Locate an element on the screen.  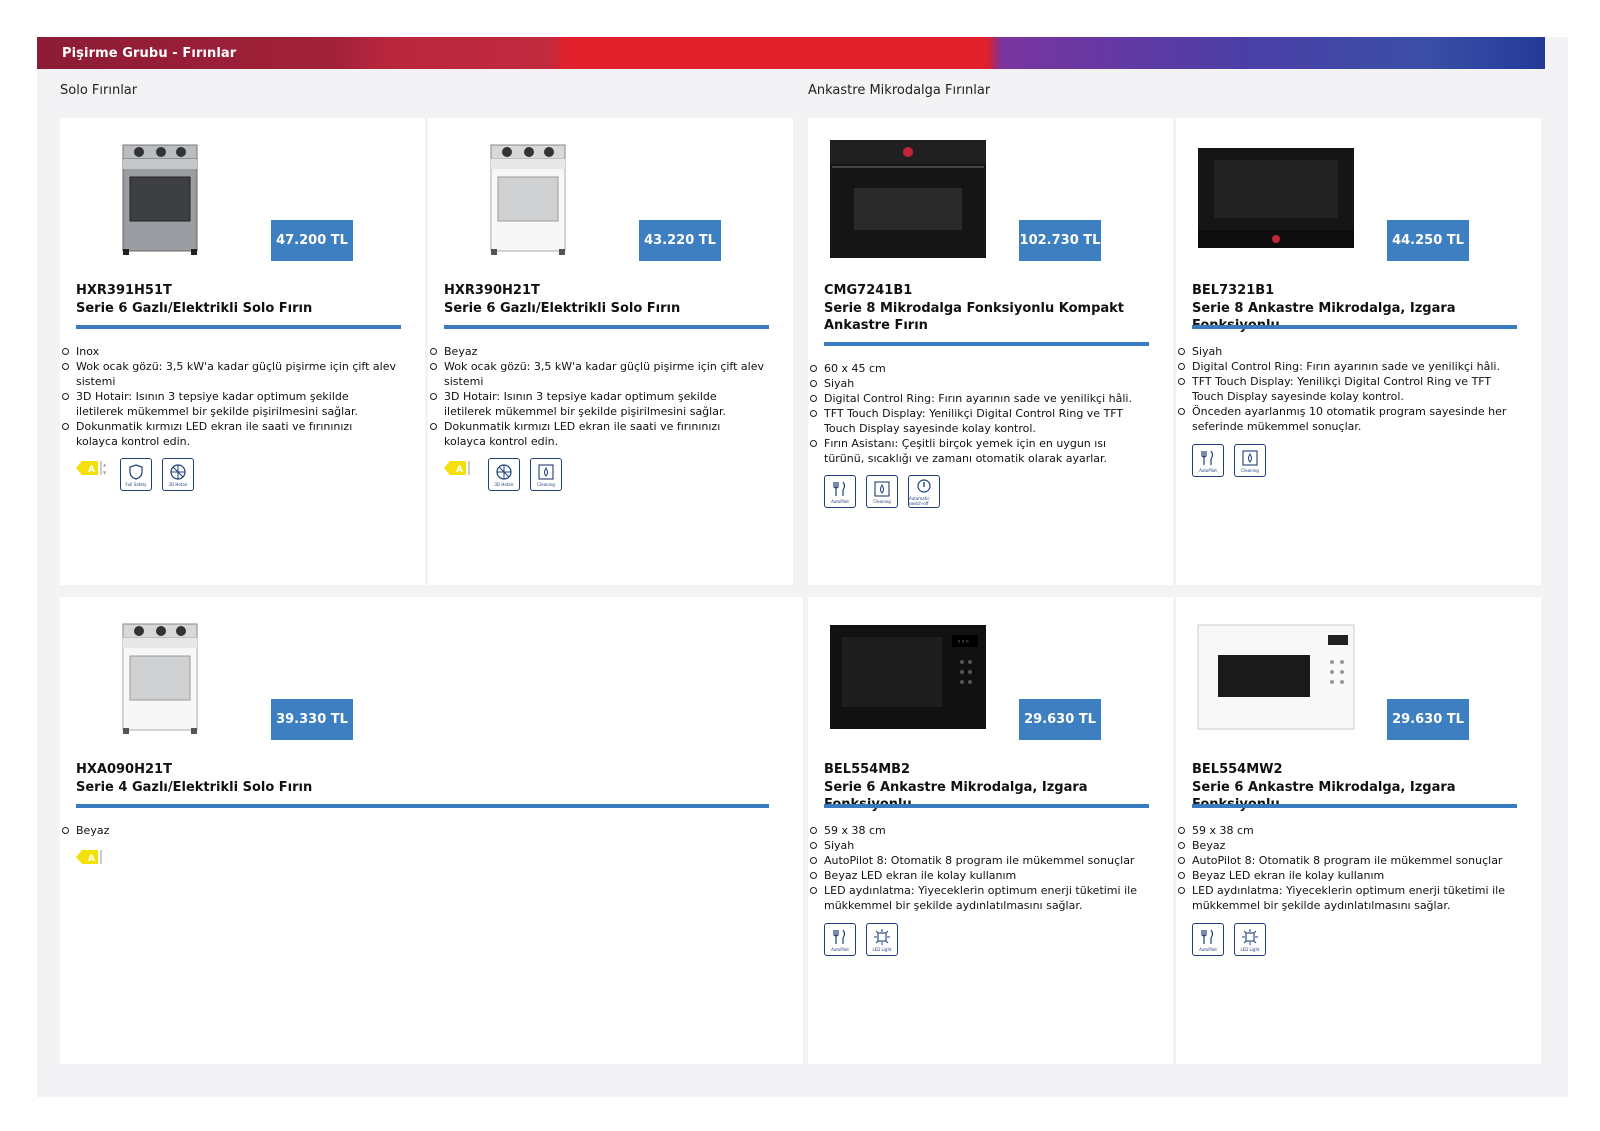
product-model: HXA090H21T is located at coordinates (124, 769).